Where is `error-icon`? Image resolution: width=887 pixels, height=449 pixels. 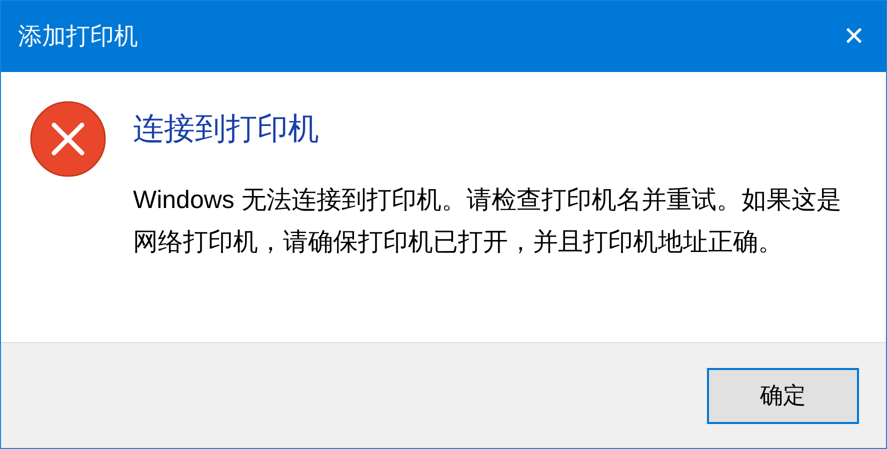
error-icon is located at coordinates (68, 139).